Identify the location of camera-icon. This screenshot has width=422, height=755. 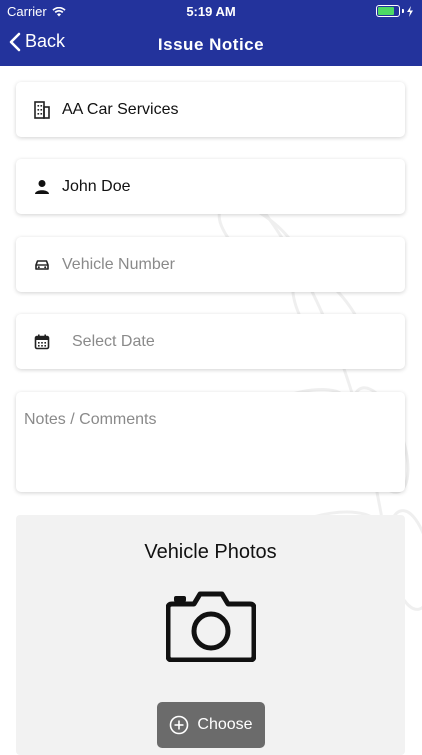
(211, 626).